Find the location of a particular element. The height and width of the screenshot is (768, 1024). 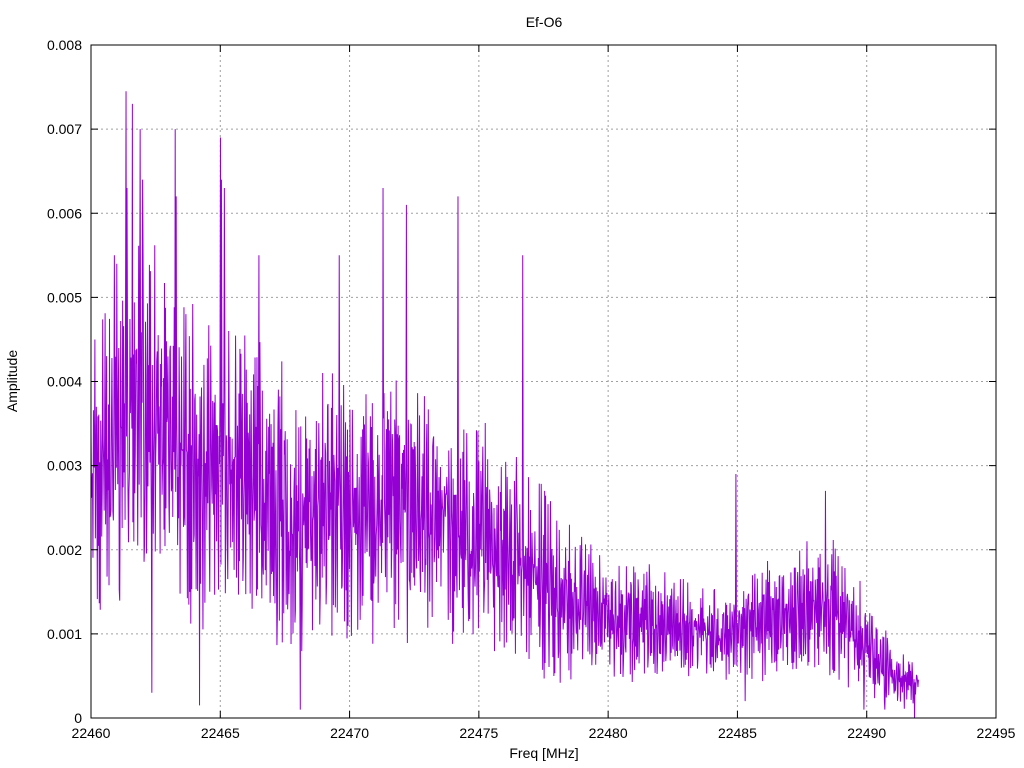

y-tick-label: 0.002 is located at coordinates (64, 550).